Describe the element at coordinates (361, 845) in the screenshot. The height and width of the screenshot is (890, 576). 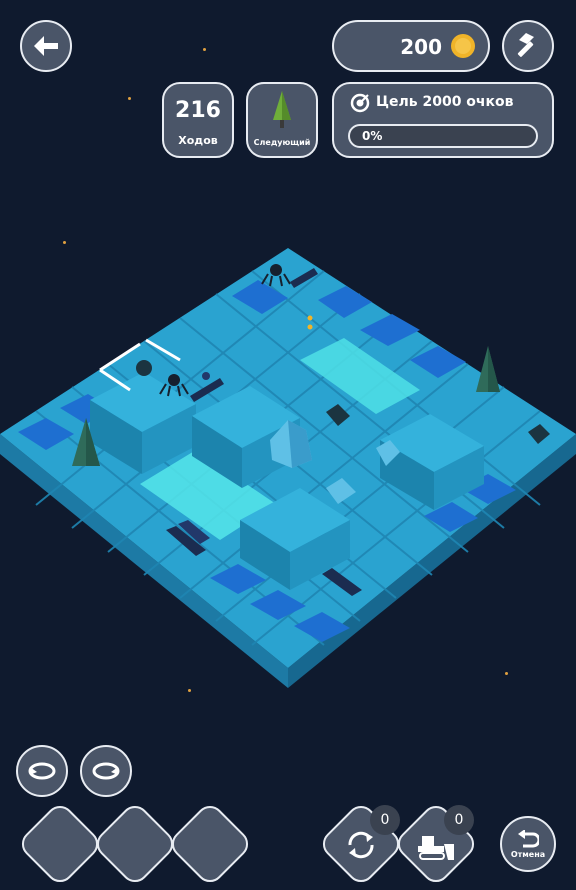
I see `shuffle-icon` at that location.